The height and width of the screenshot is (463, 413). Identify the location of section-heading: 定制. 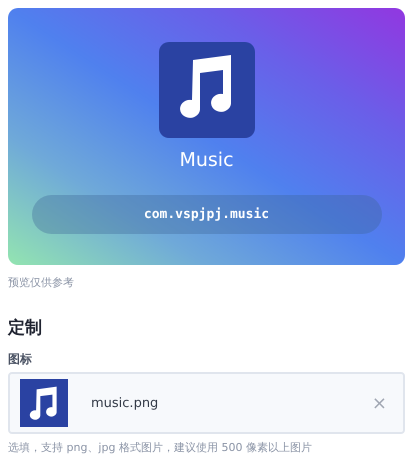
(25, 328).